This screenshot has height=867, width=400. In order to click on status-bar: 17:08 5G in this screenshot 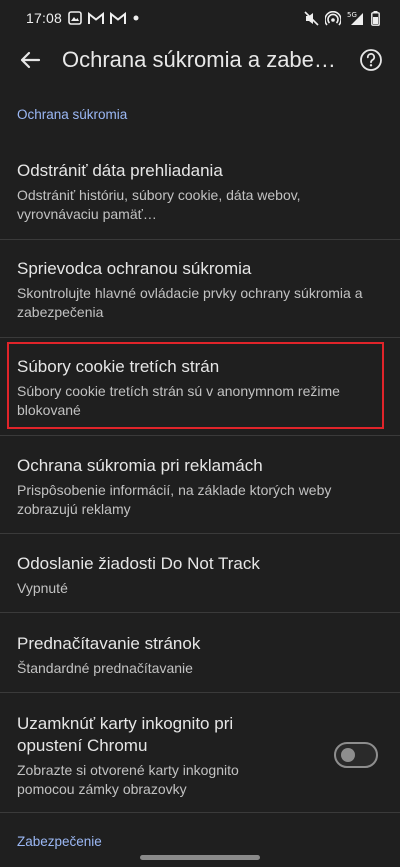, I will do `click(200, 18)`.